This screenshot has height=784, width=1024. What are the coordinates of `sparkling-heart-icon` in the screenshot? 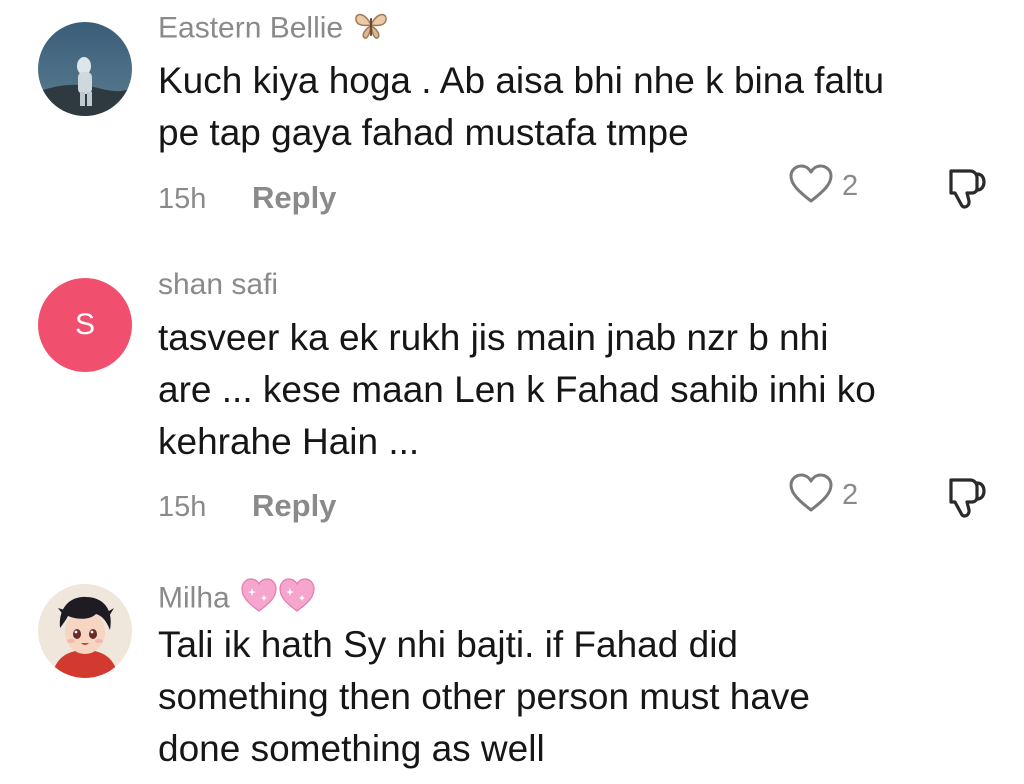 It's located at (279, 599).